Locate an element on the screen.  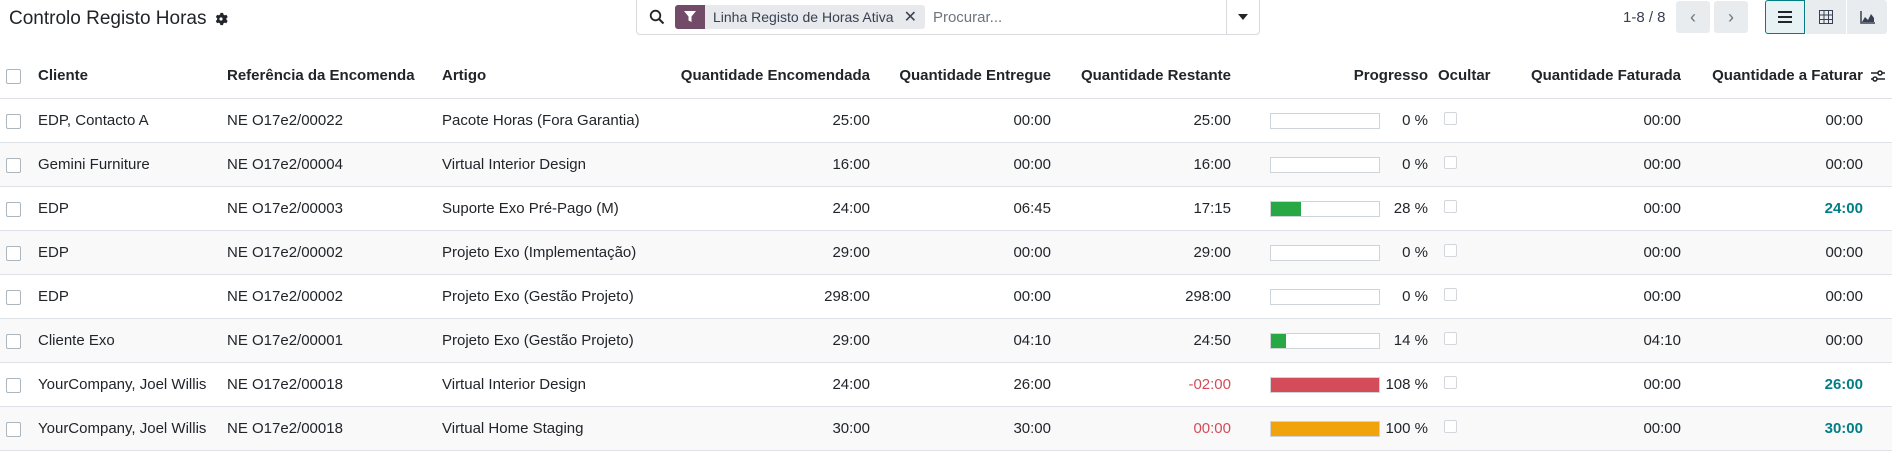
column-header-encomendada: Quantidade Encomendada is located at coordinates (761, 76).